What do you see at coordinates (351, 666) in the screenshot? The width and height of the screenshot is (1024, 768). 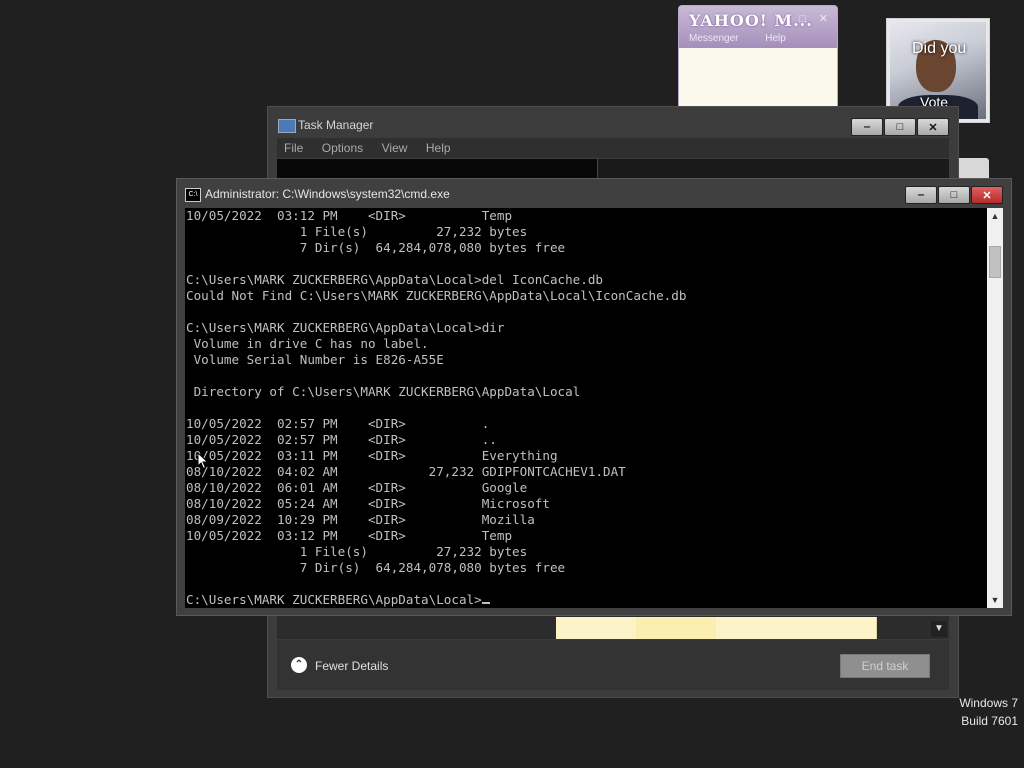 I see `fewer-details-link: Fewer Details` at bounding box center [351, 666].